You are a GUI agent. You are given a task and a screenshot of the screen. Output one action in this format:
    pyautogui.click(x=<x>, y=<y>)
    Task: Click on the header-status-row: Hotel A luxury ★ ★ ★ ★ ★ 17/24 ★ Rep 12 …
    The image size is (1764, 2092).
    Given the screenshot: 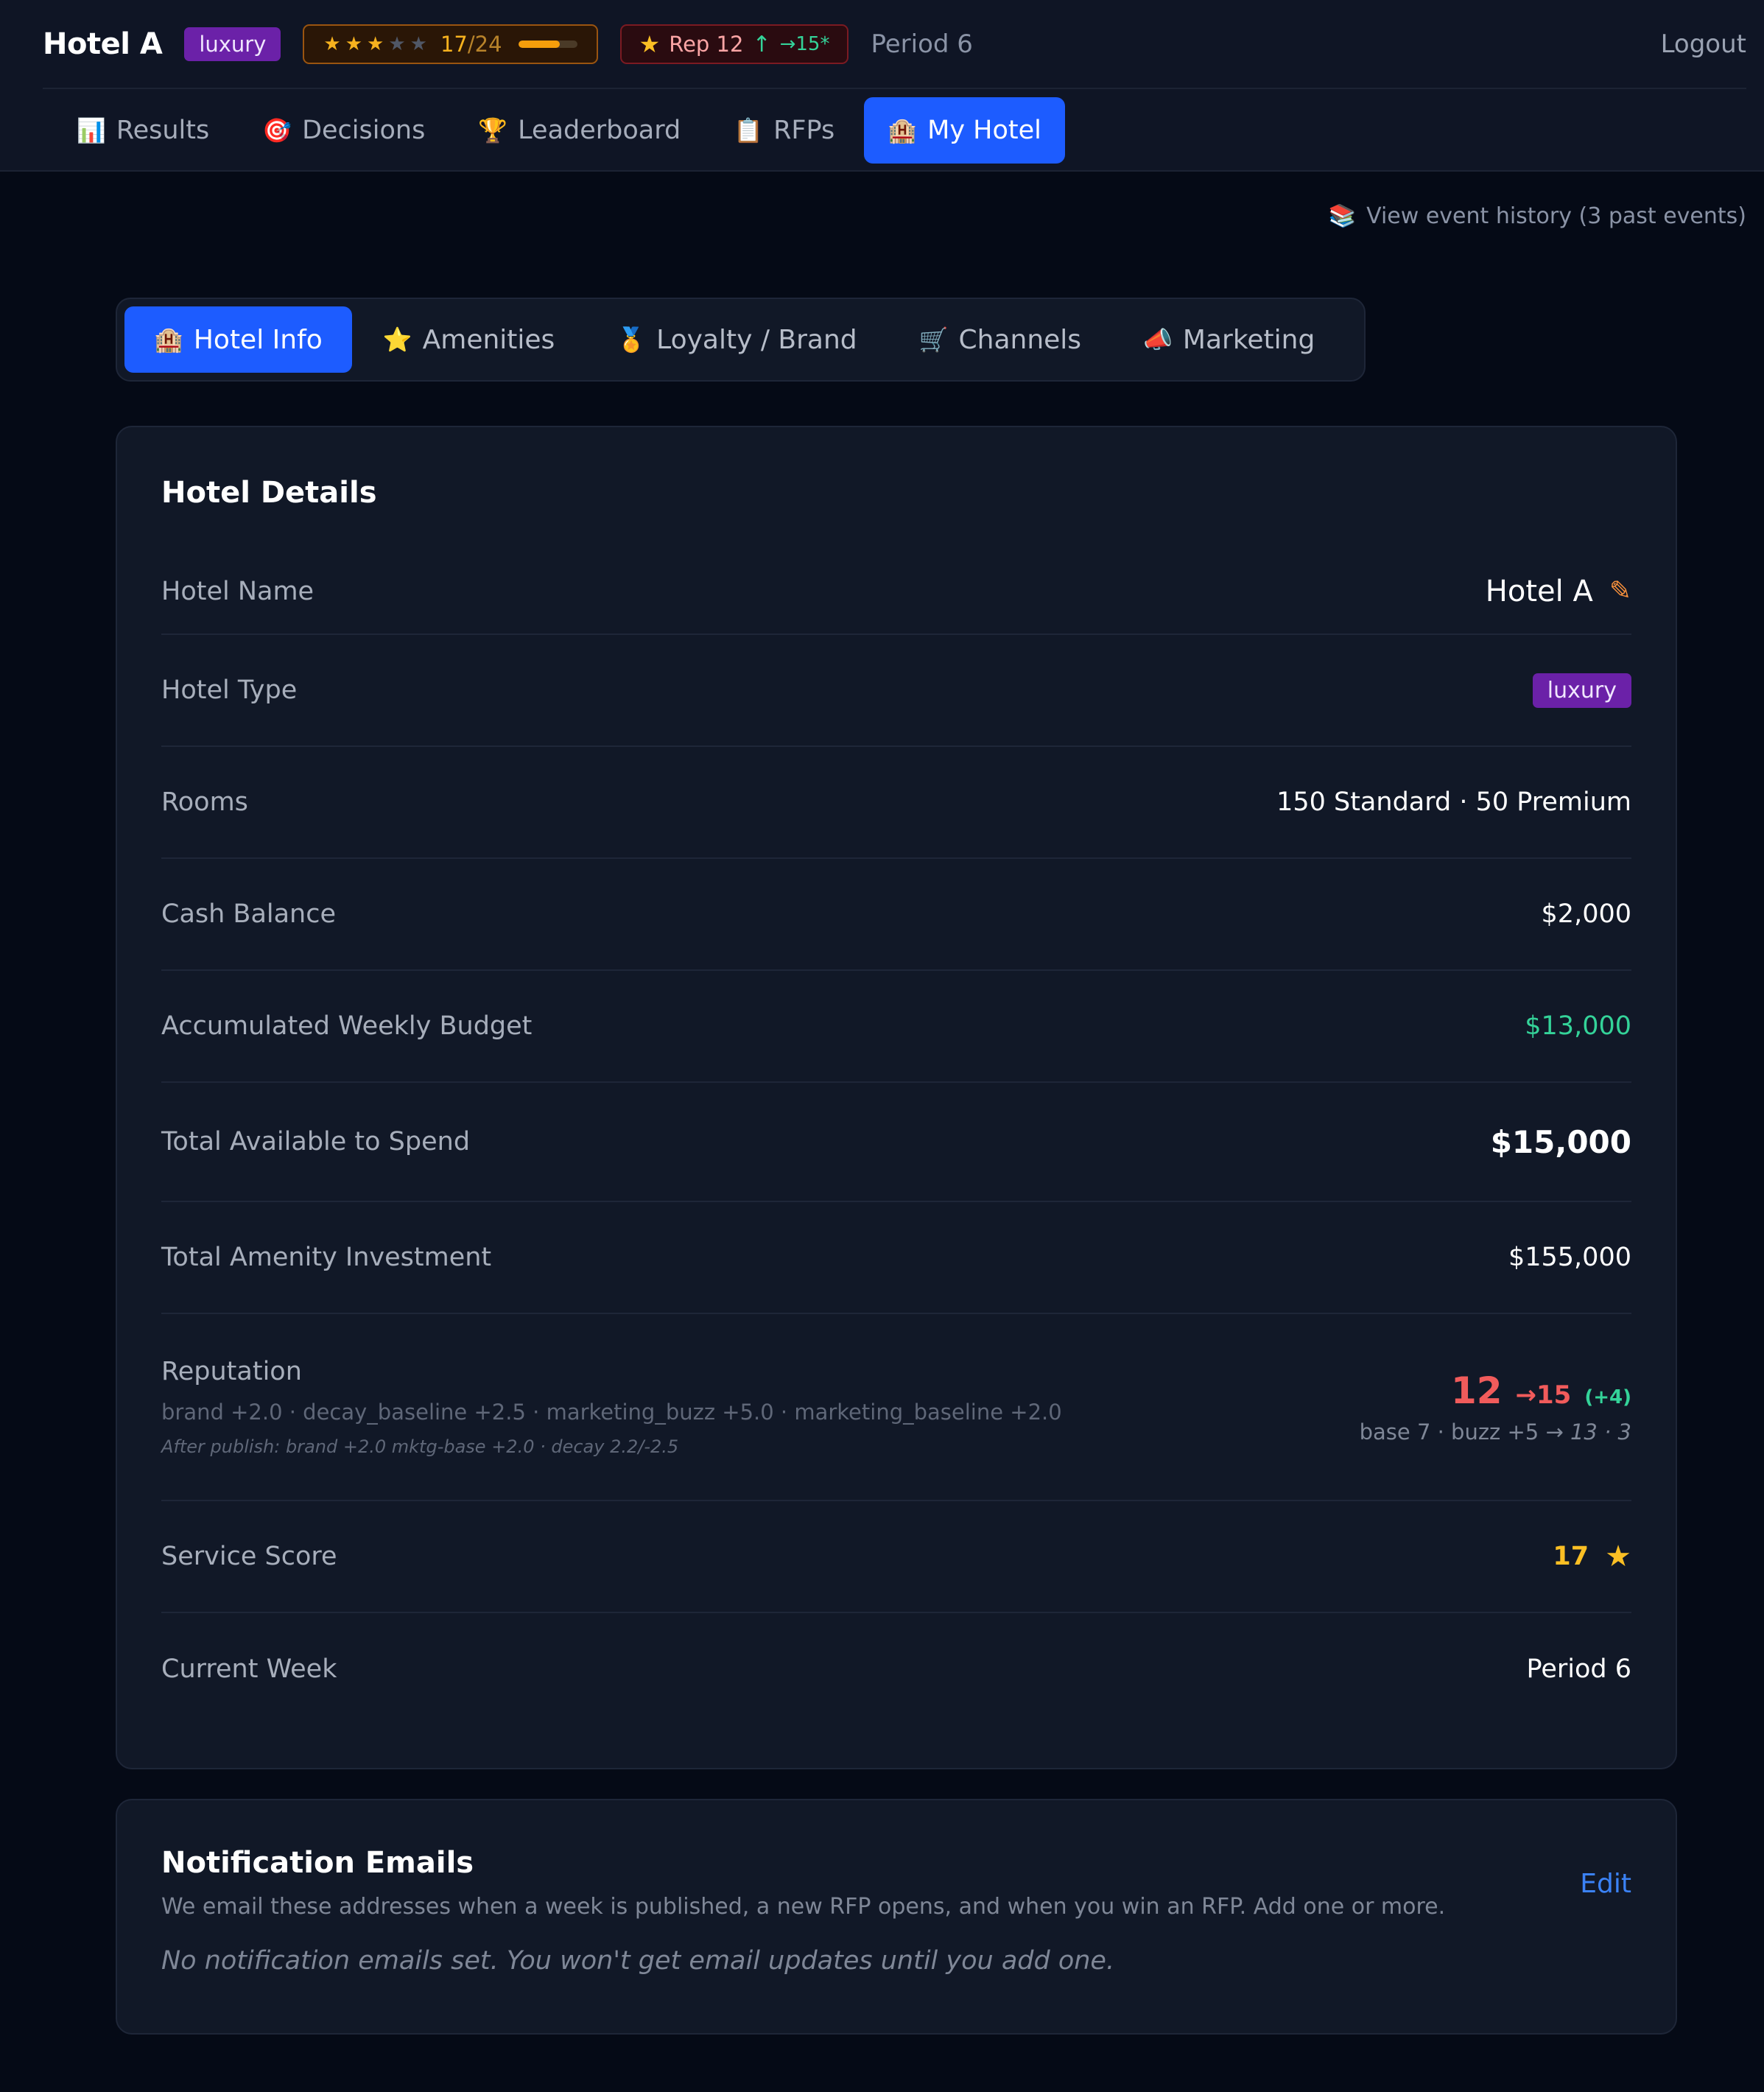 What is the action you would take?
    pyautogui.click(x=894, y=44)
    